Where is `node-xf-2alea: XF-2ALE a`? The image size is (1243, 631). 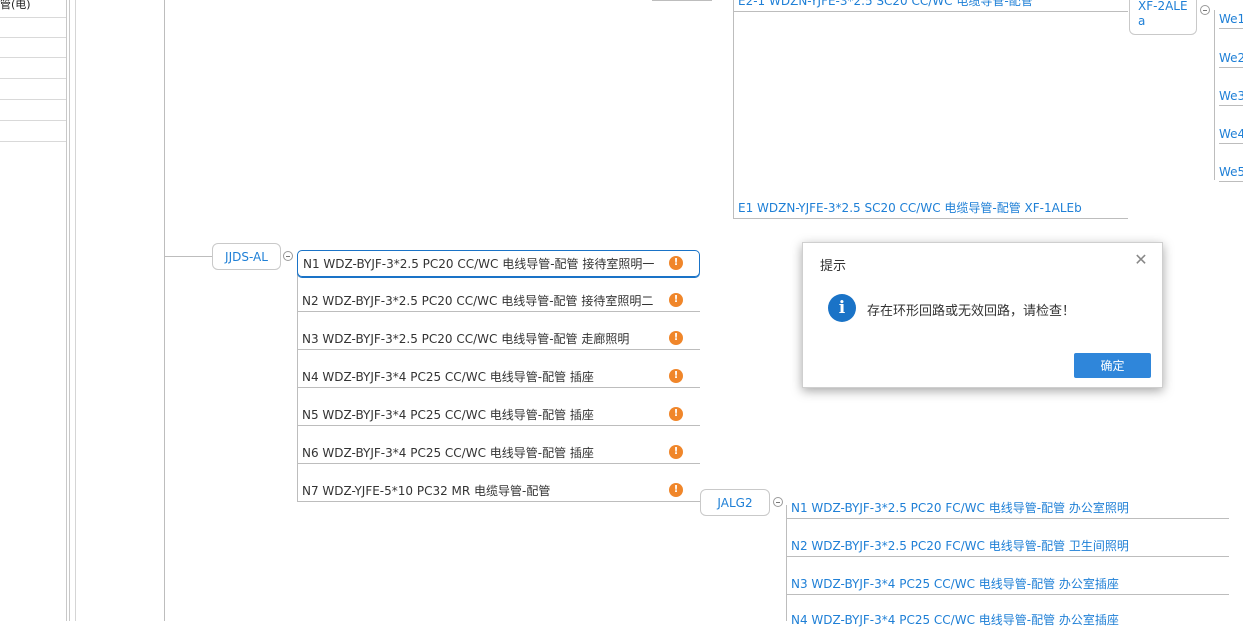 node-xf-2alea: XF-2ALE a is located at coordinates (1163, 17).